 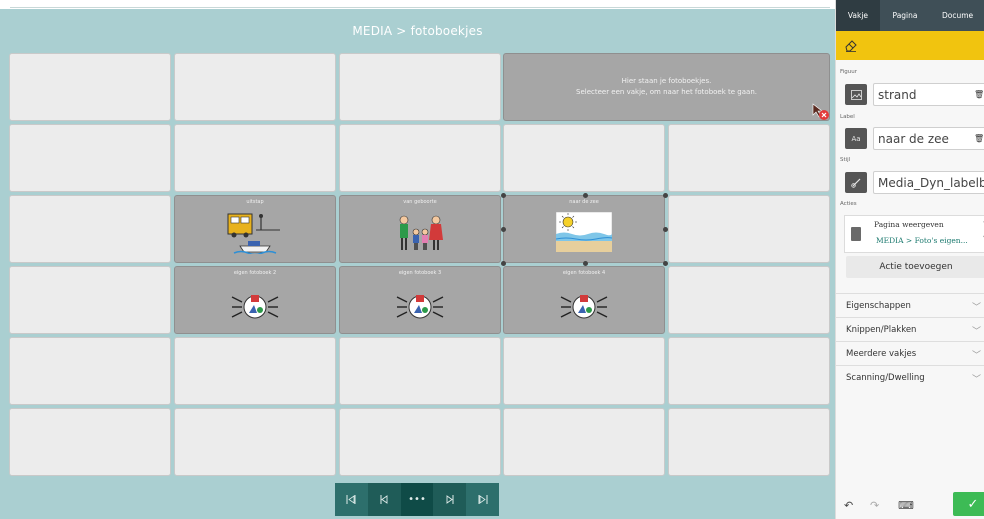 What do you see at coordinates (821, 112) in the screenshot?
I see `remove-cell-icon` at bounding box center [821, 112].